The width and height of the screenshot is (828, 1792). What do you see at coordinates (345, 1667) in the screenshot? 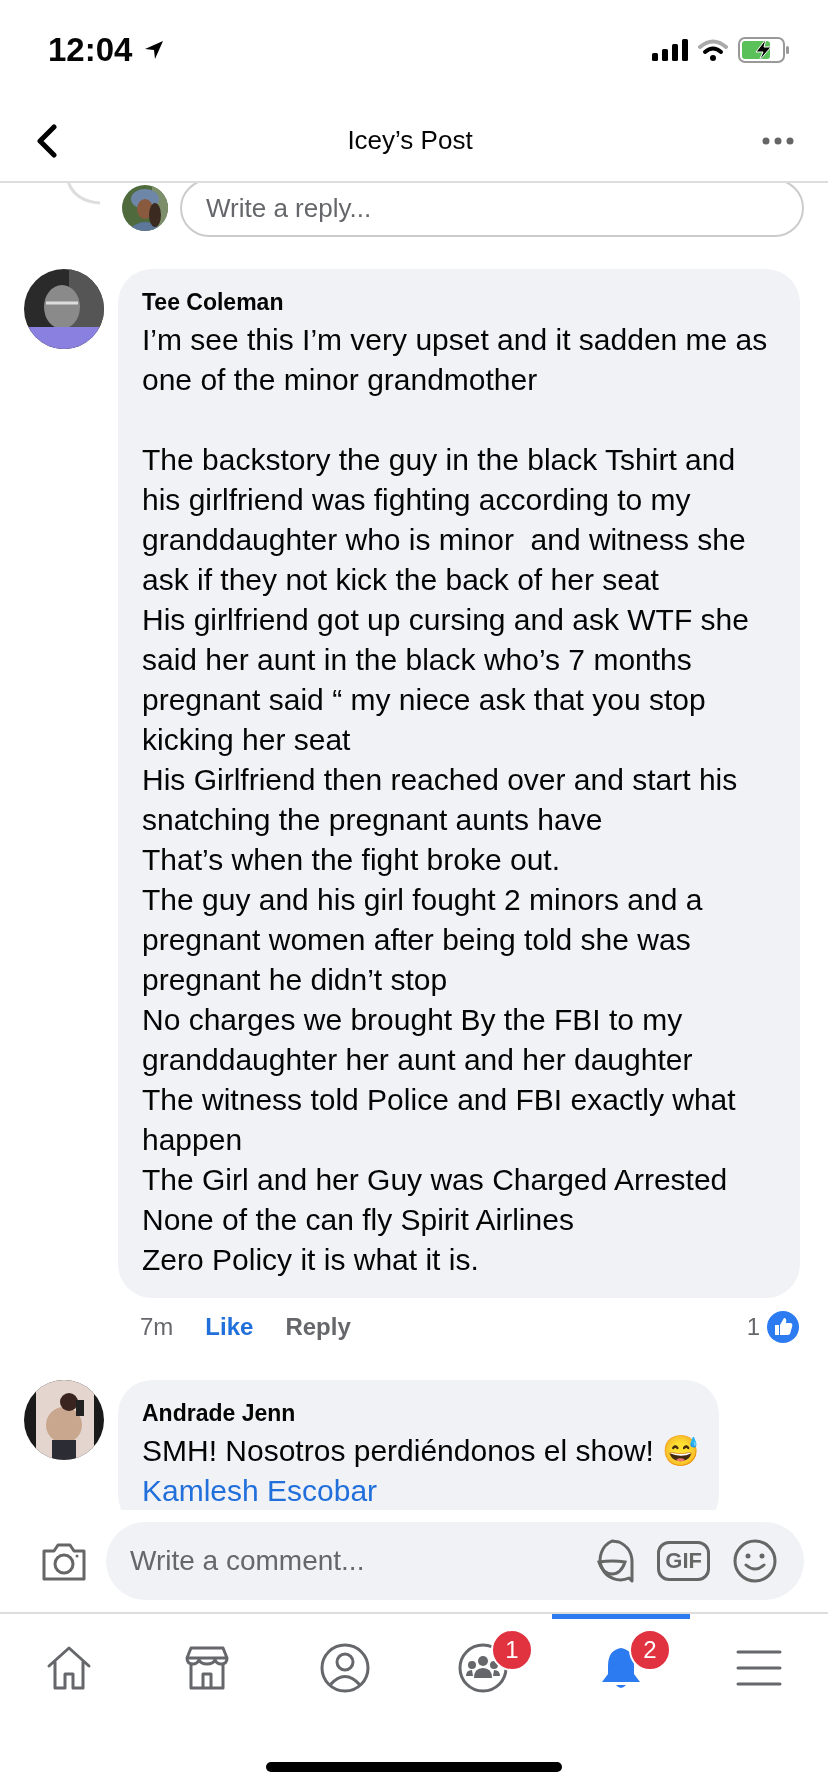
I see `profile-icon` at bounding box center [345, 1667].